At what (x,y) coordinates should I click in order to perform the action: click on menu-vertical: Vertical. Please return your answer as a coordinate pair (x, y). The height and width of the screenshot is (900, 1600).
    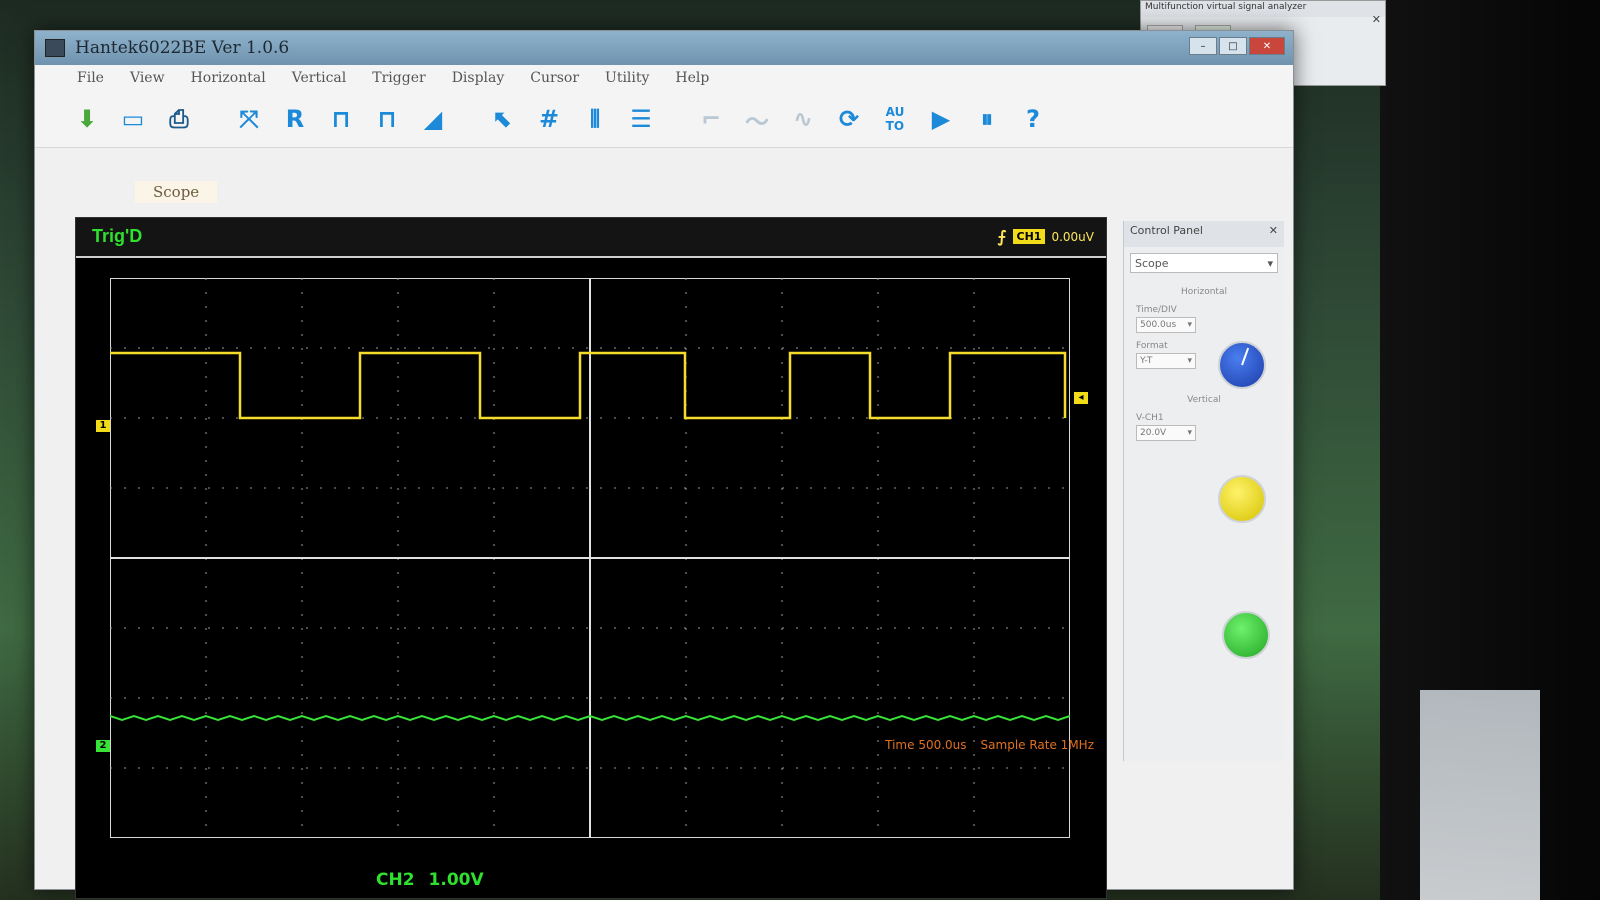
    Looking at the image, I should click on (319, 78).